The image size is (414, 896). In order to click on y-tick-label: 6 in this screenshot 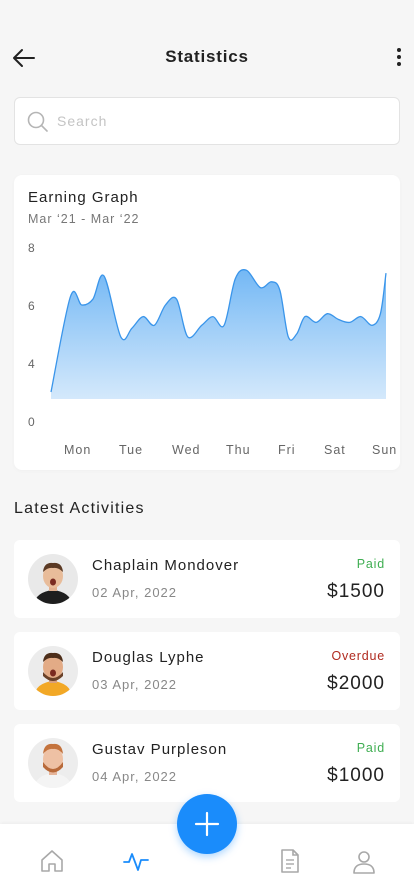, I will do `click(31, 306)`.